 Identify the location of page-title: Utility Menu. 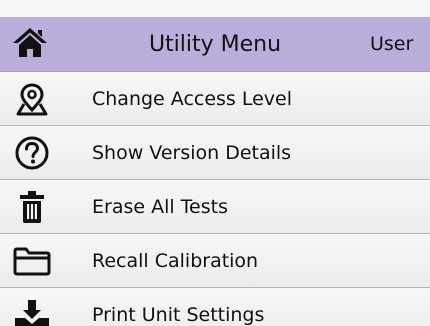
(215, 44).